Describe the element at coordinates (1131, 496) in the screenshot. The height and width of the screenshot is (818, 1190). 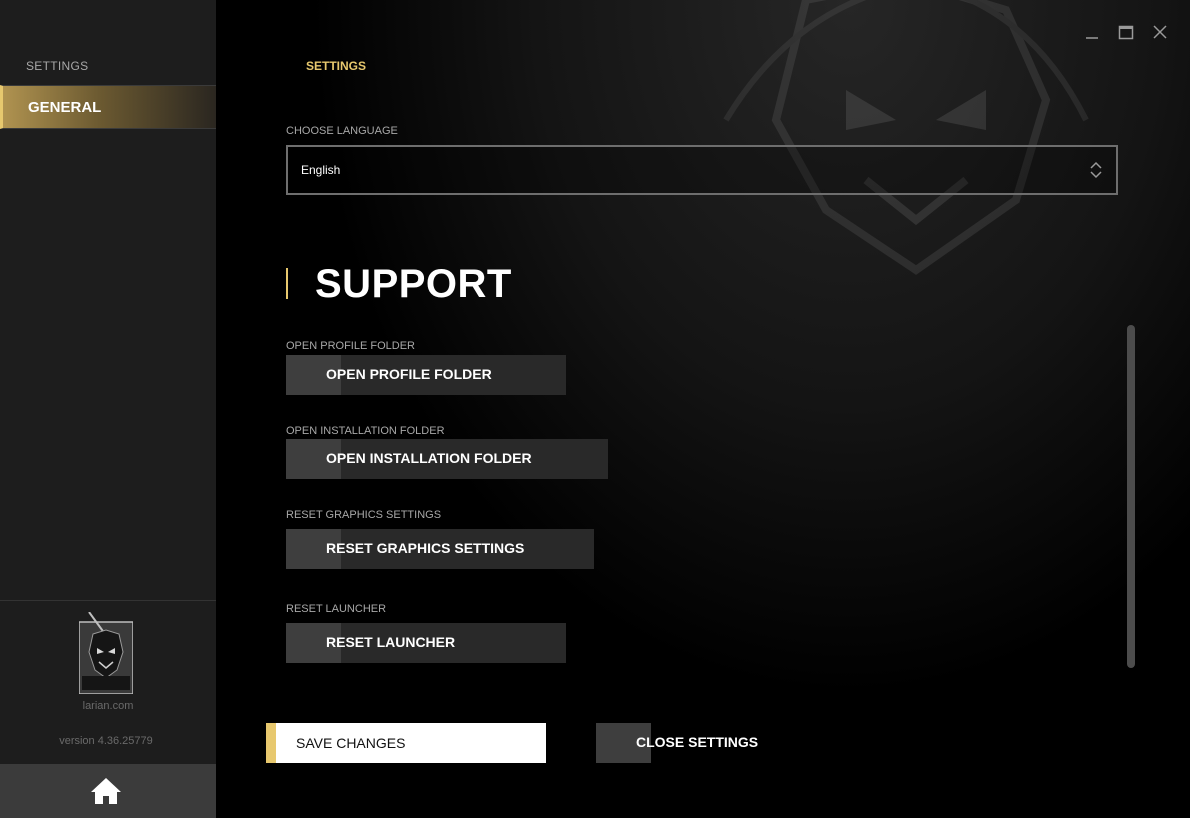
I see `scrollbar` at that location.